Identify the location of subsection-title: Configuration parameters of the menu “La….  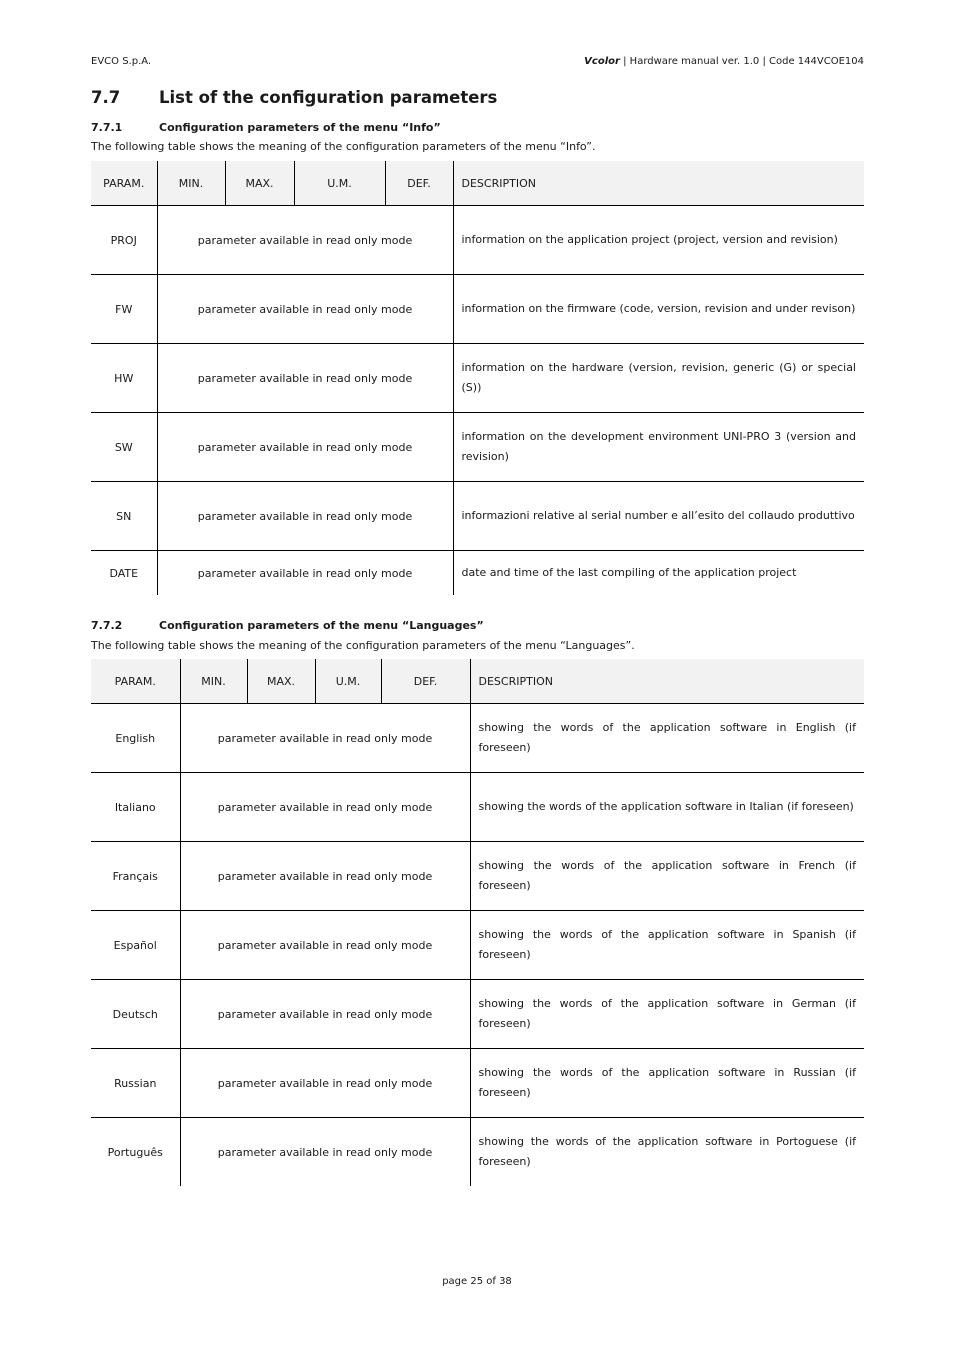
(321, 625).